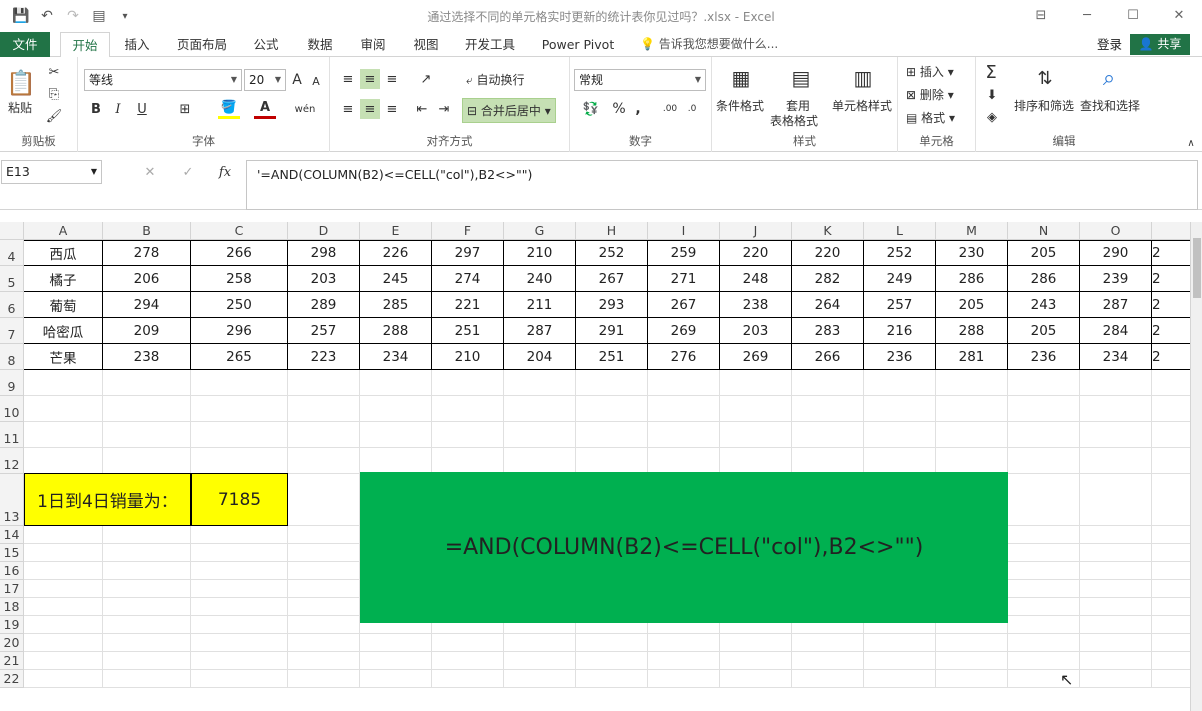  What do you see at coordinates (107, 499) in the screenshot?
I see `summary-label-cell: 1日到4日销量为：` at bounding box center [107, 499].